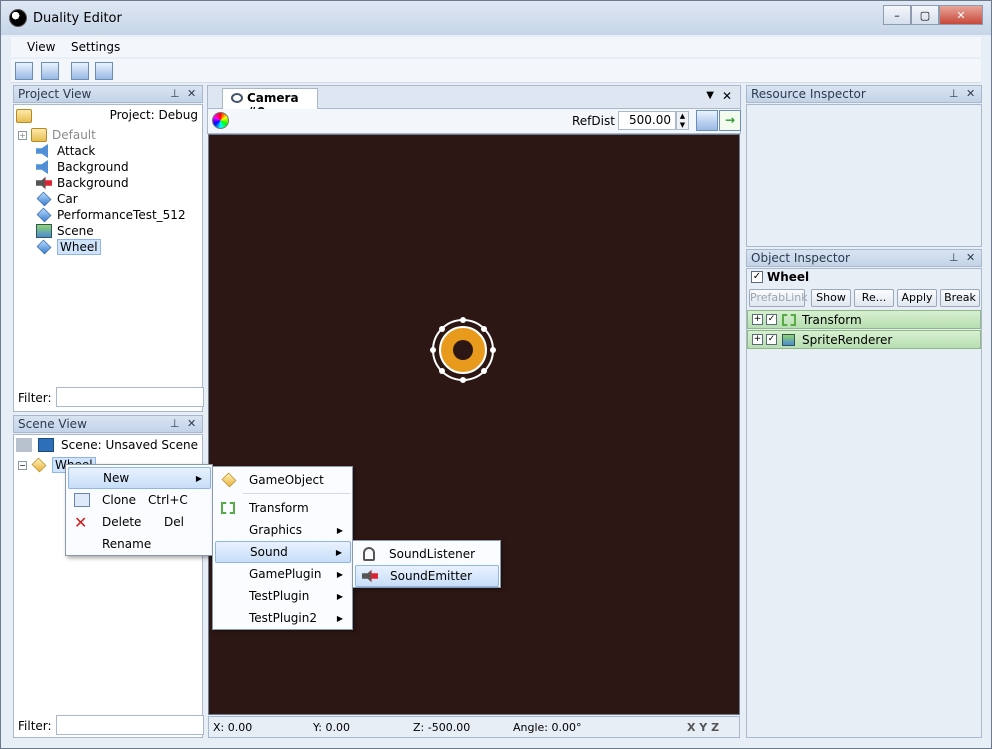 The height and width of the screenshot is (749, 992). Describe the element at coordinates (442, 329) in the screenshot. I see `gizmo-handle-top-left` at that location.